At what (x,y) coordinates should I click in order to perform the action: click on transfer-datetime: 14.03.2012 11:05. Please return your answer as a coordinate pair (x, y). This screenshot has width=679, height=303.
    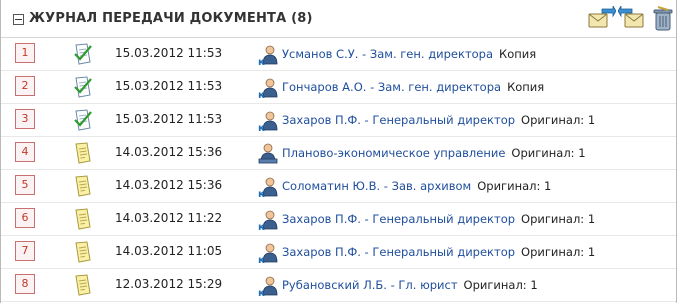
    Looking at the image, I should click on (169, 251).